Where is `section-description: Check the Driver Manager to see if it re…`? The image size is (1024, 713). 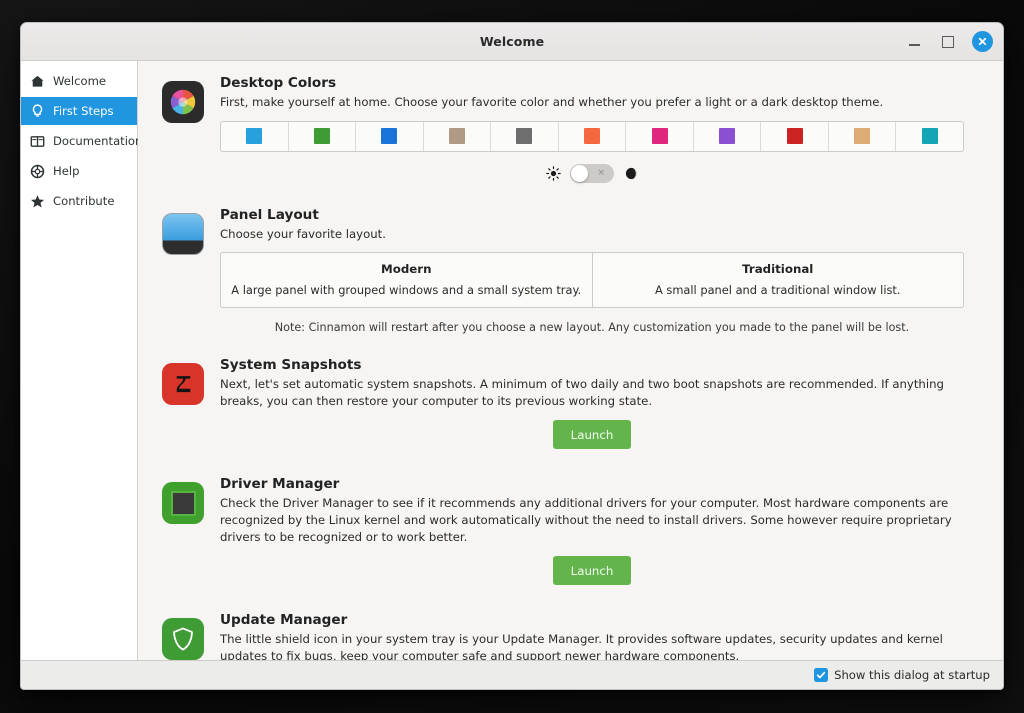 section-description: Check the Driver Manager to see if it re… is located at coordinates (586, 520).